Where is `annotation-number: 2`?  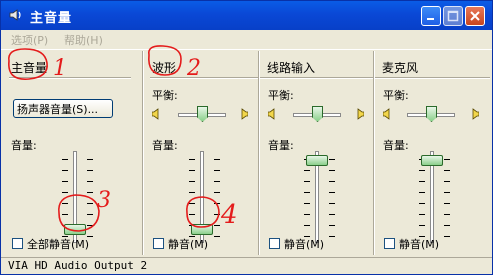
annotation-number: 2 is located at coordinates (193, 68).